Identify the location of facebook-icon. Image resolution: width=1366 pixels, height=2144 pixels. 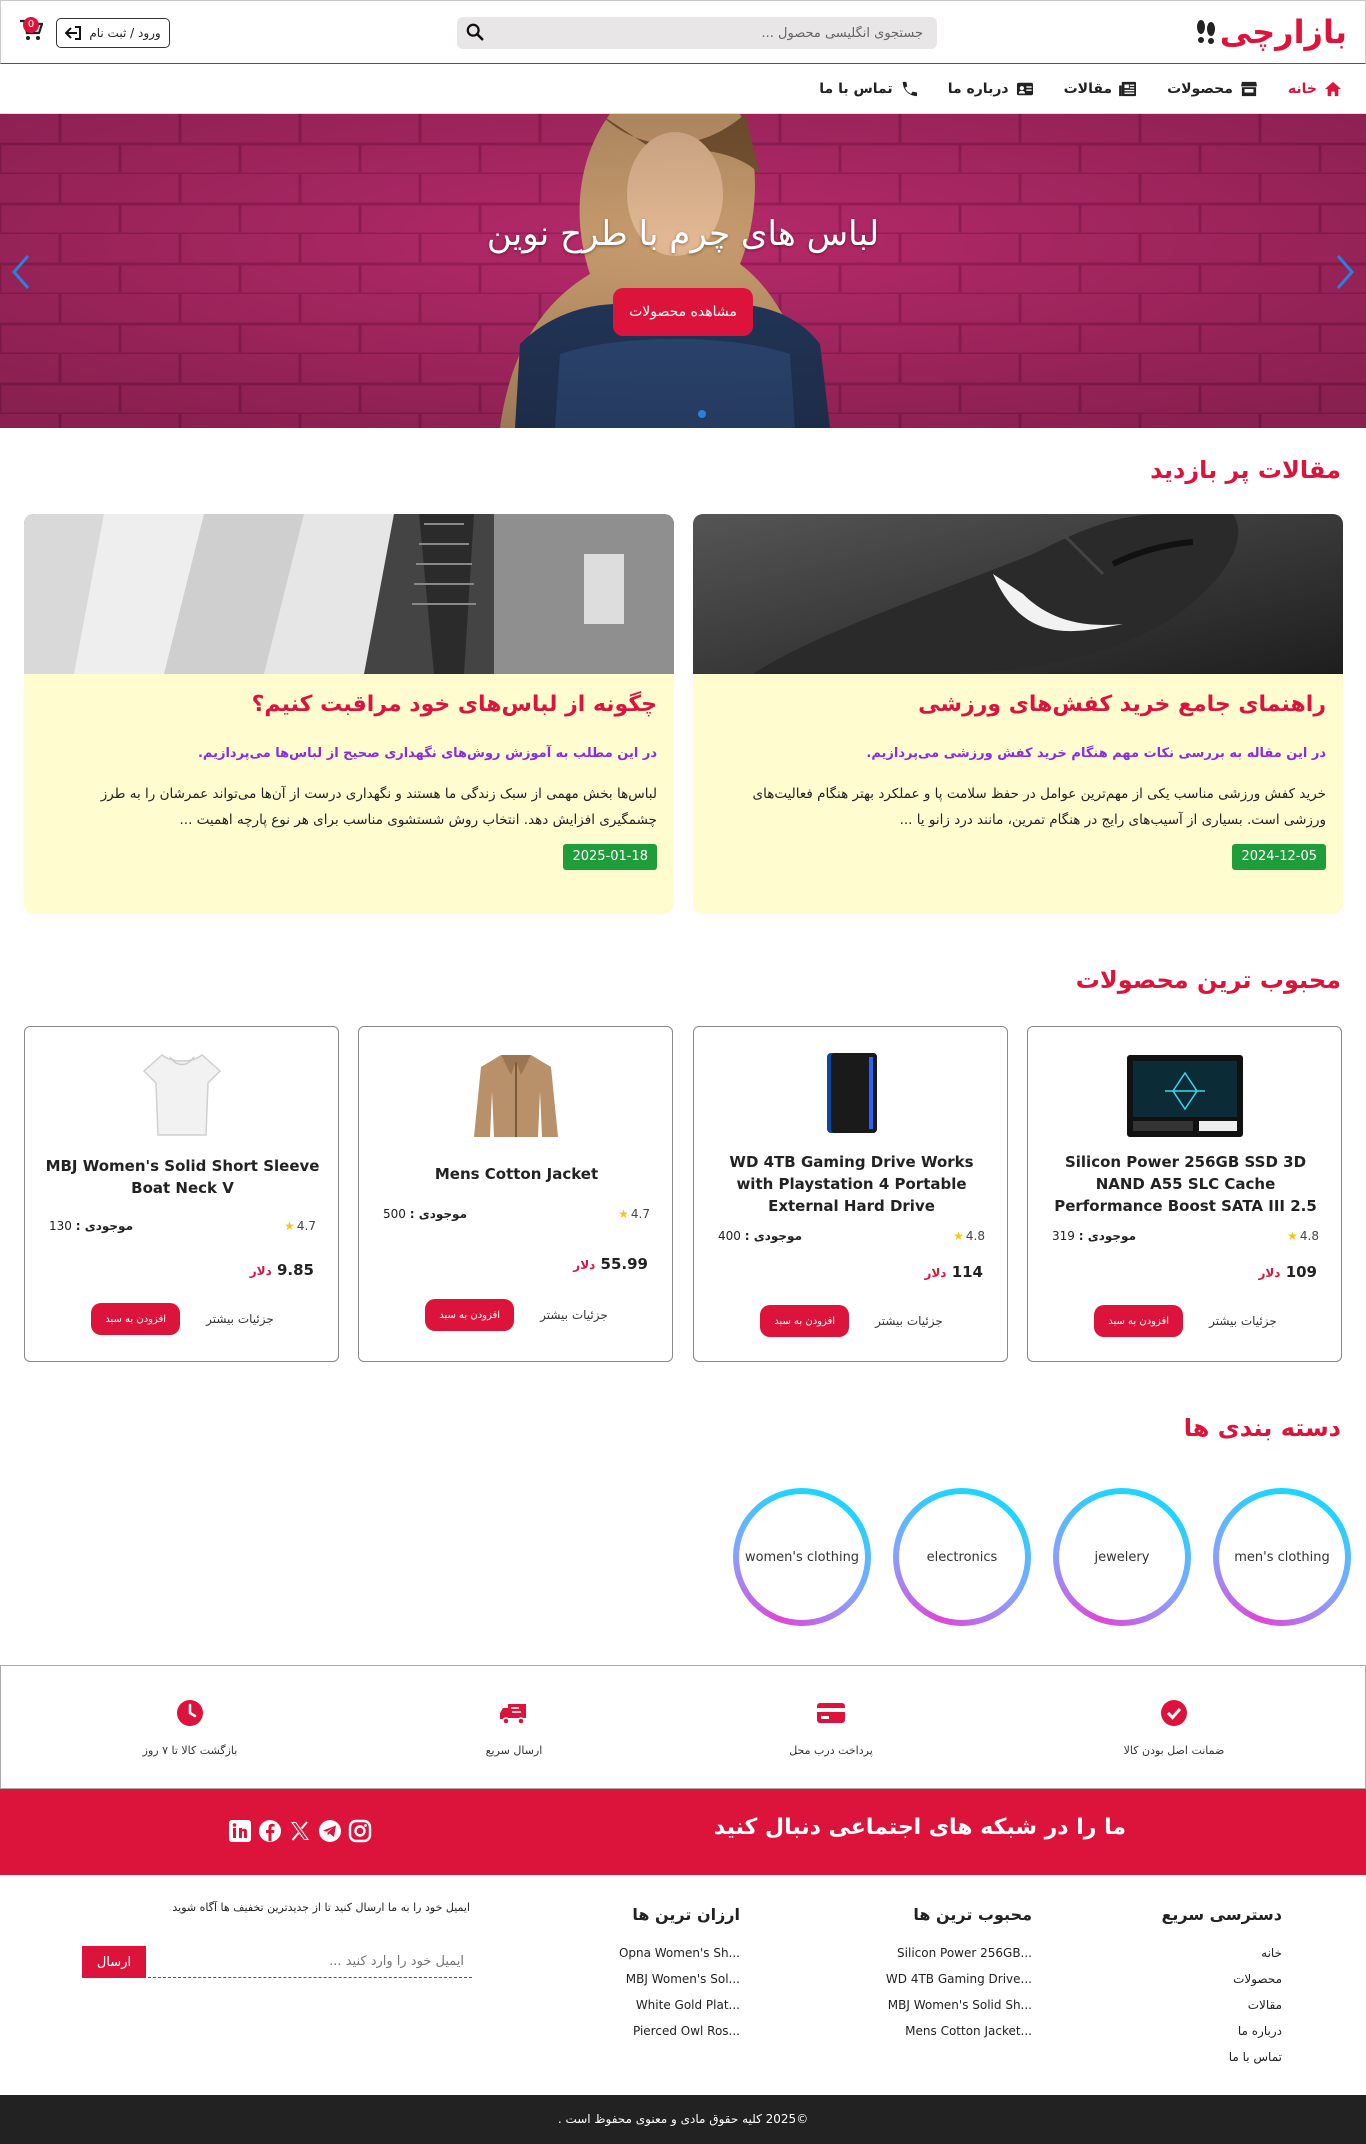
(270, 1831).